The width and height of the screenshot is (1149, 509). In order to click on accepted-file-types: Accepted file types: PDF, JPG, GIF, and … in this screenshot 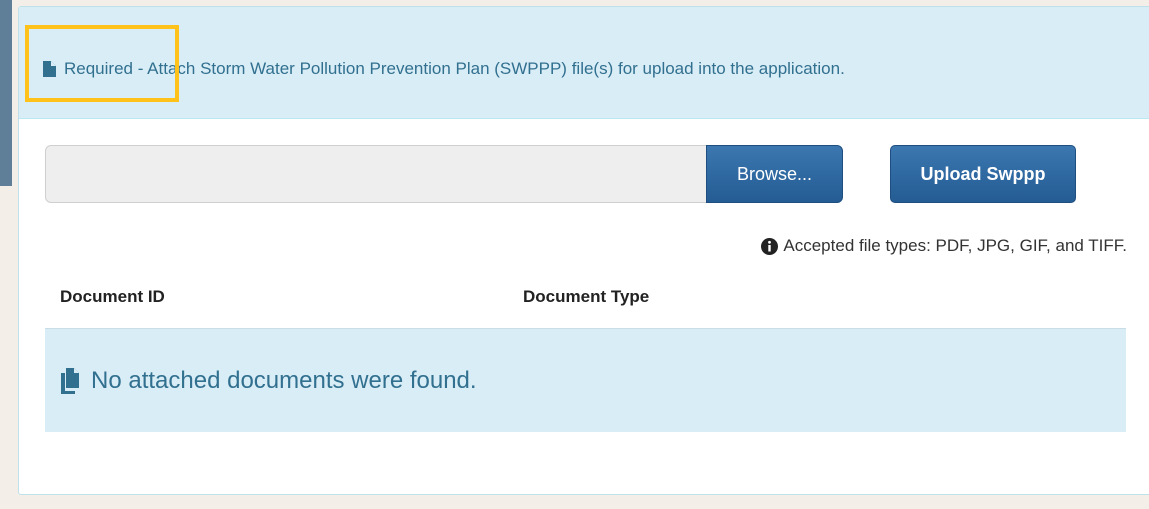, I will do `click(944, 246)`.